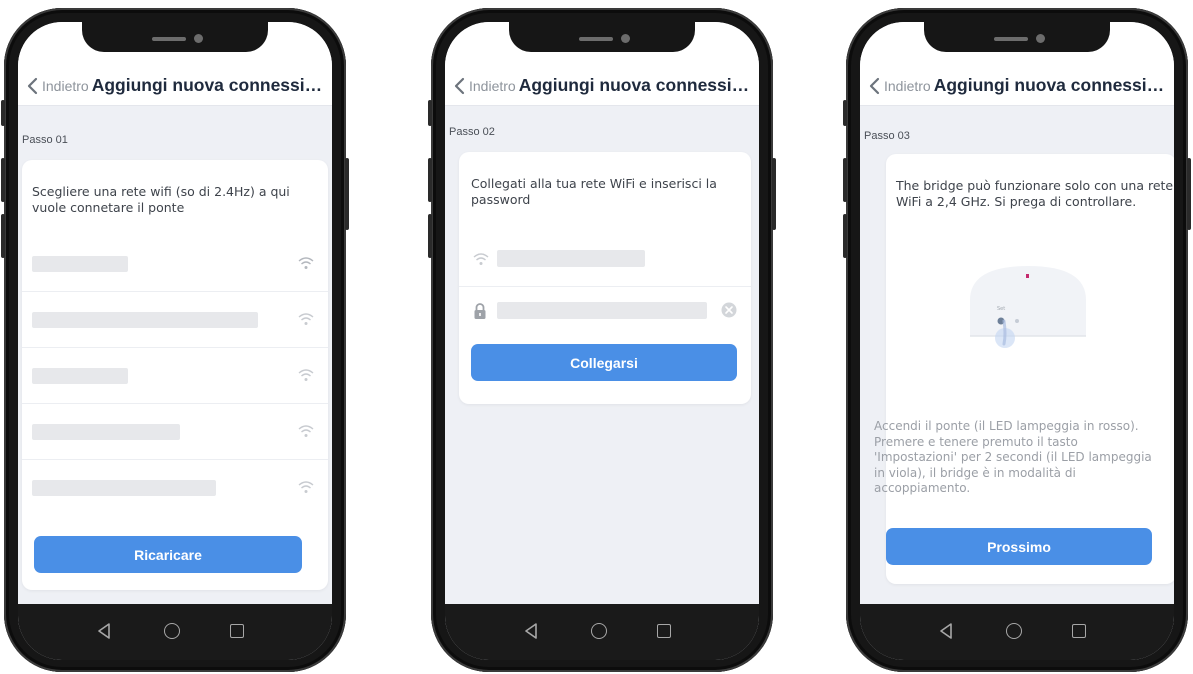 The height and width of the screenshot is (674, 1193). I want to click on step-label: Passo 02, so click(472, 132).